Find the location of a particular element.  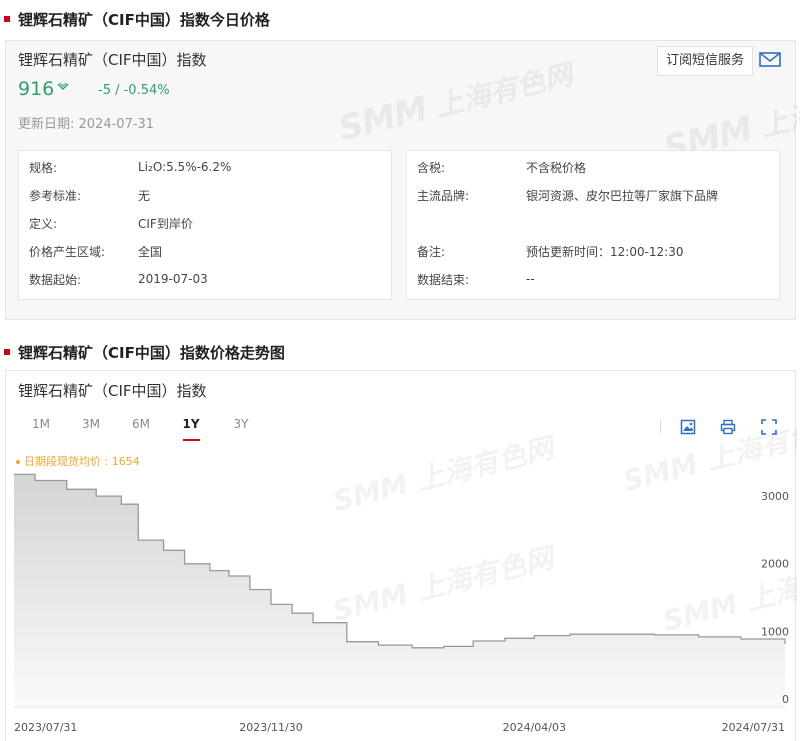

price-change: -5 / -0.54% is located at coordinates (134, 90).